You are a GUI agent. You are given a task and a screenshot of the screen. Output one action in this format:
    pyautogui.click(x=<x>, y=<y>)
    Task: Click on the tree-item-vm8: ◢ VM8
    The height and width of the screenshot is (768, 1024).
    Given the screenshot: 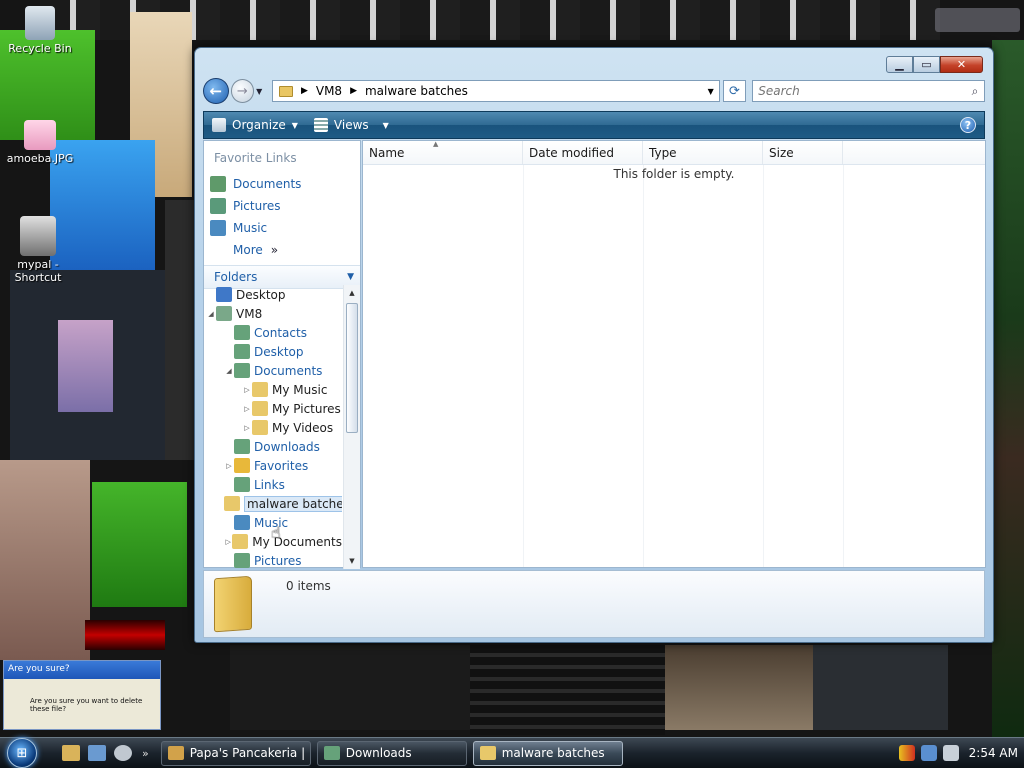 What is the action you would take?
    pyautogui.click(x=273, y=313)
    